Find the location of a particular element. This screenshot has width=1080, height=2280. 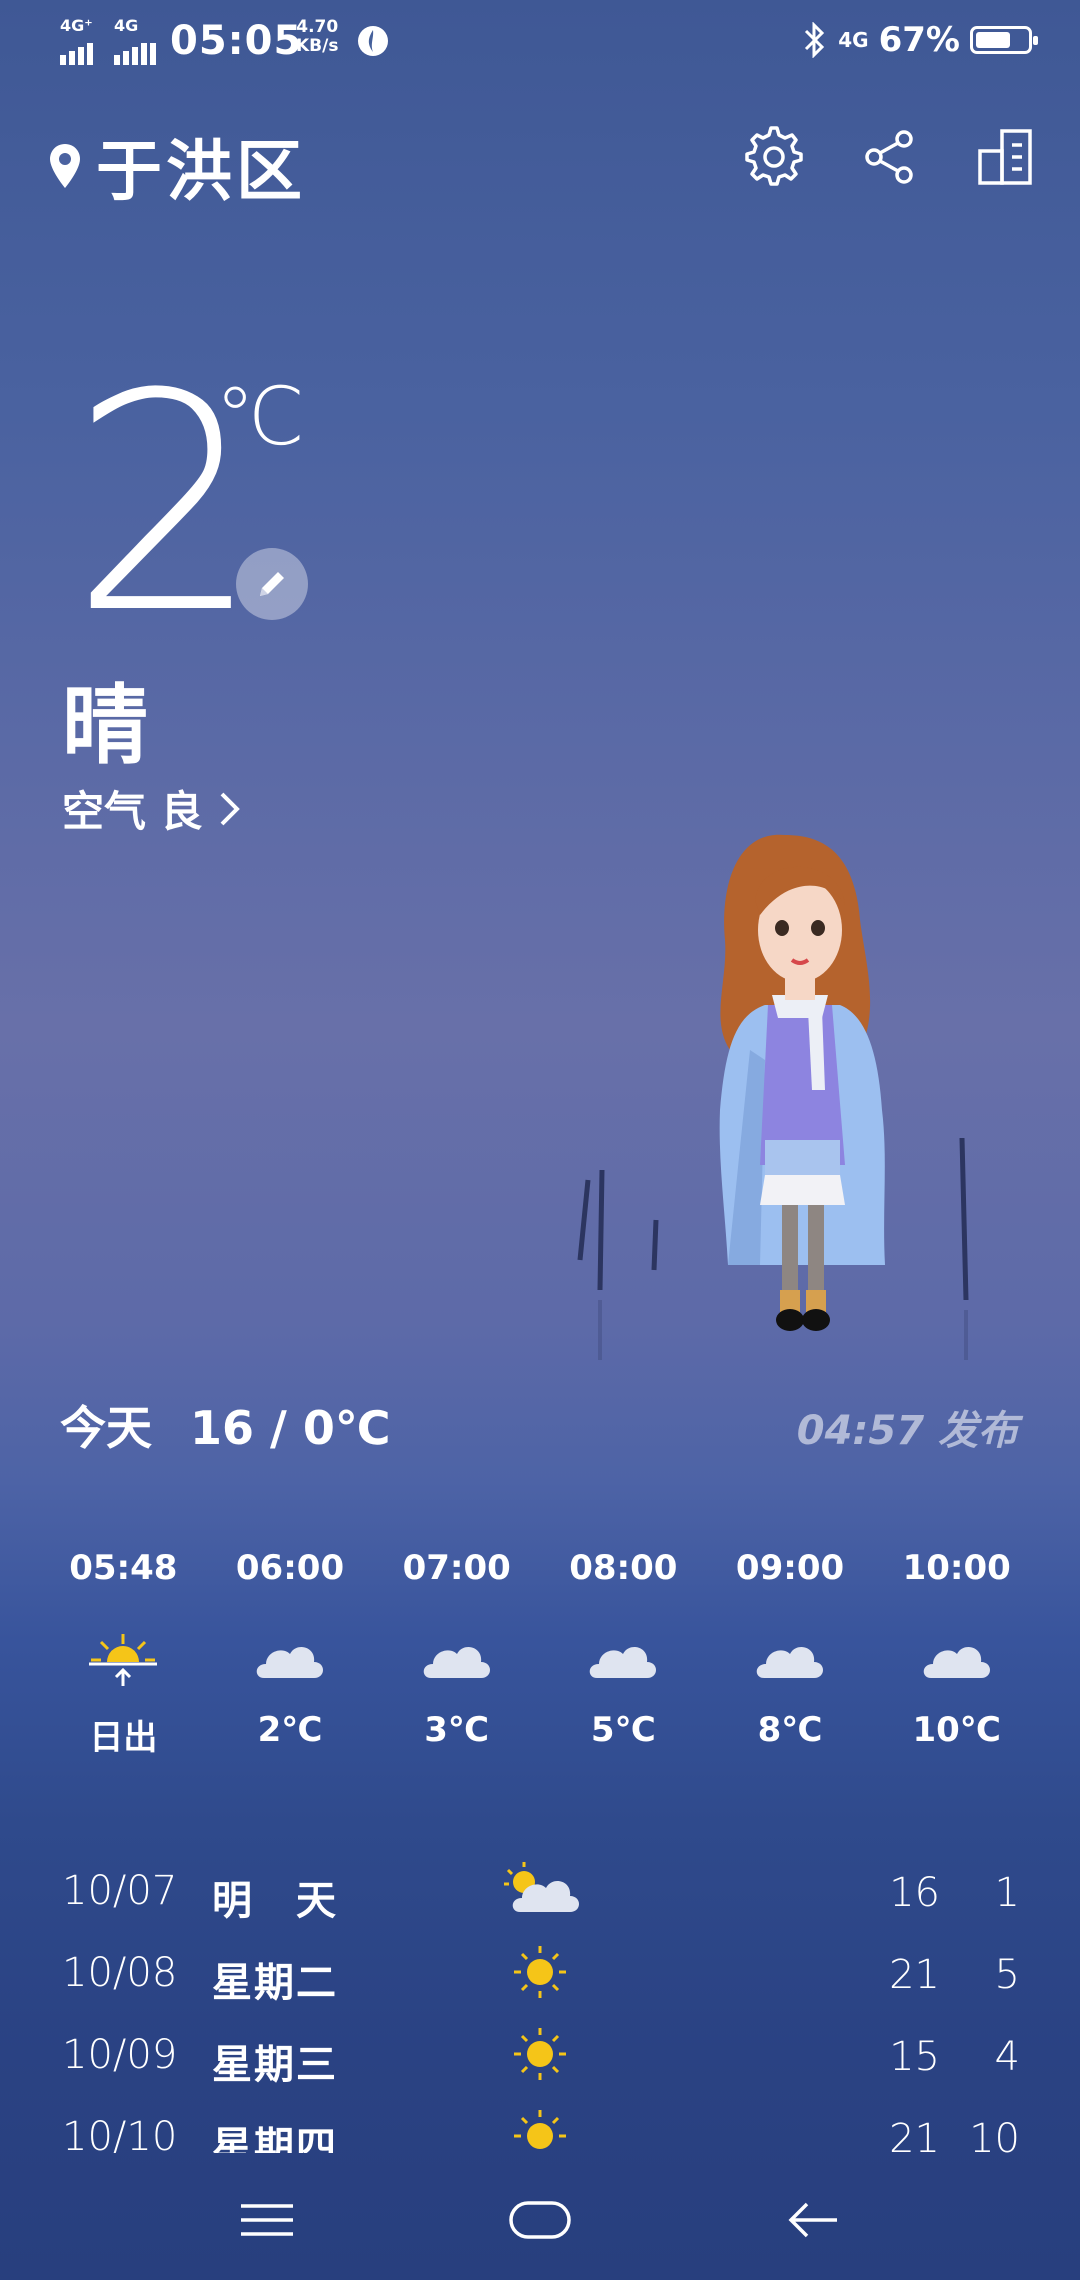

location-header: 于洪区 is located at coordinates (177, 166).